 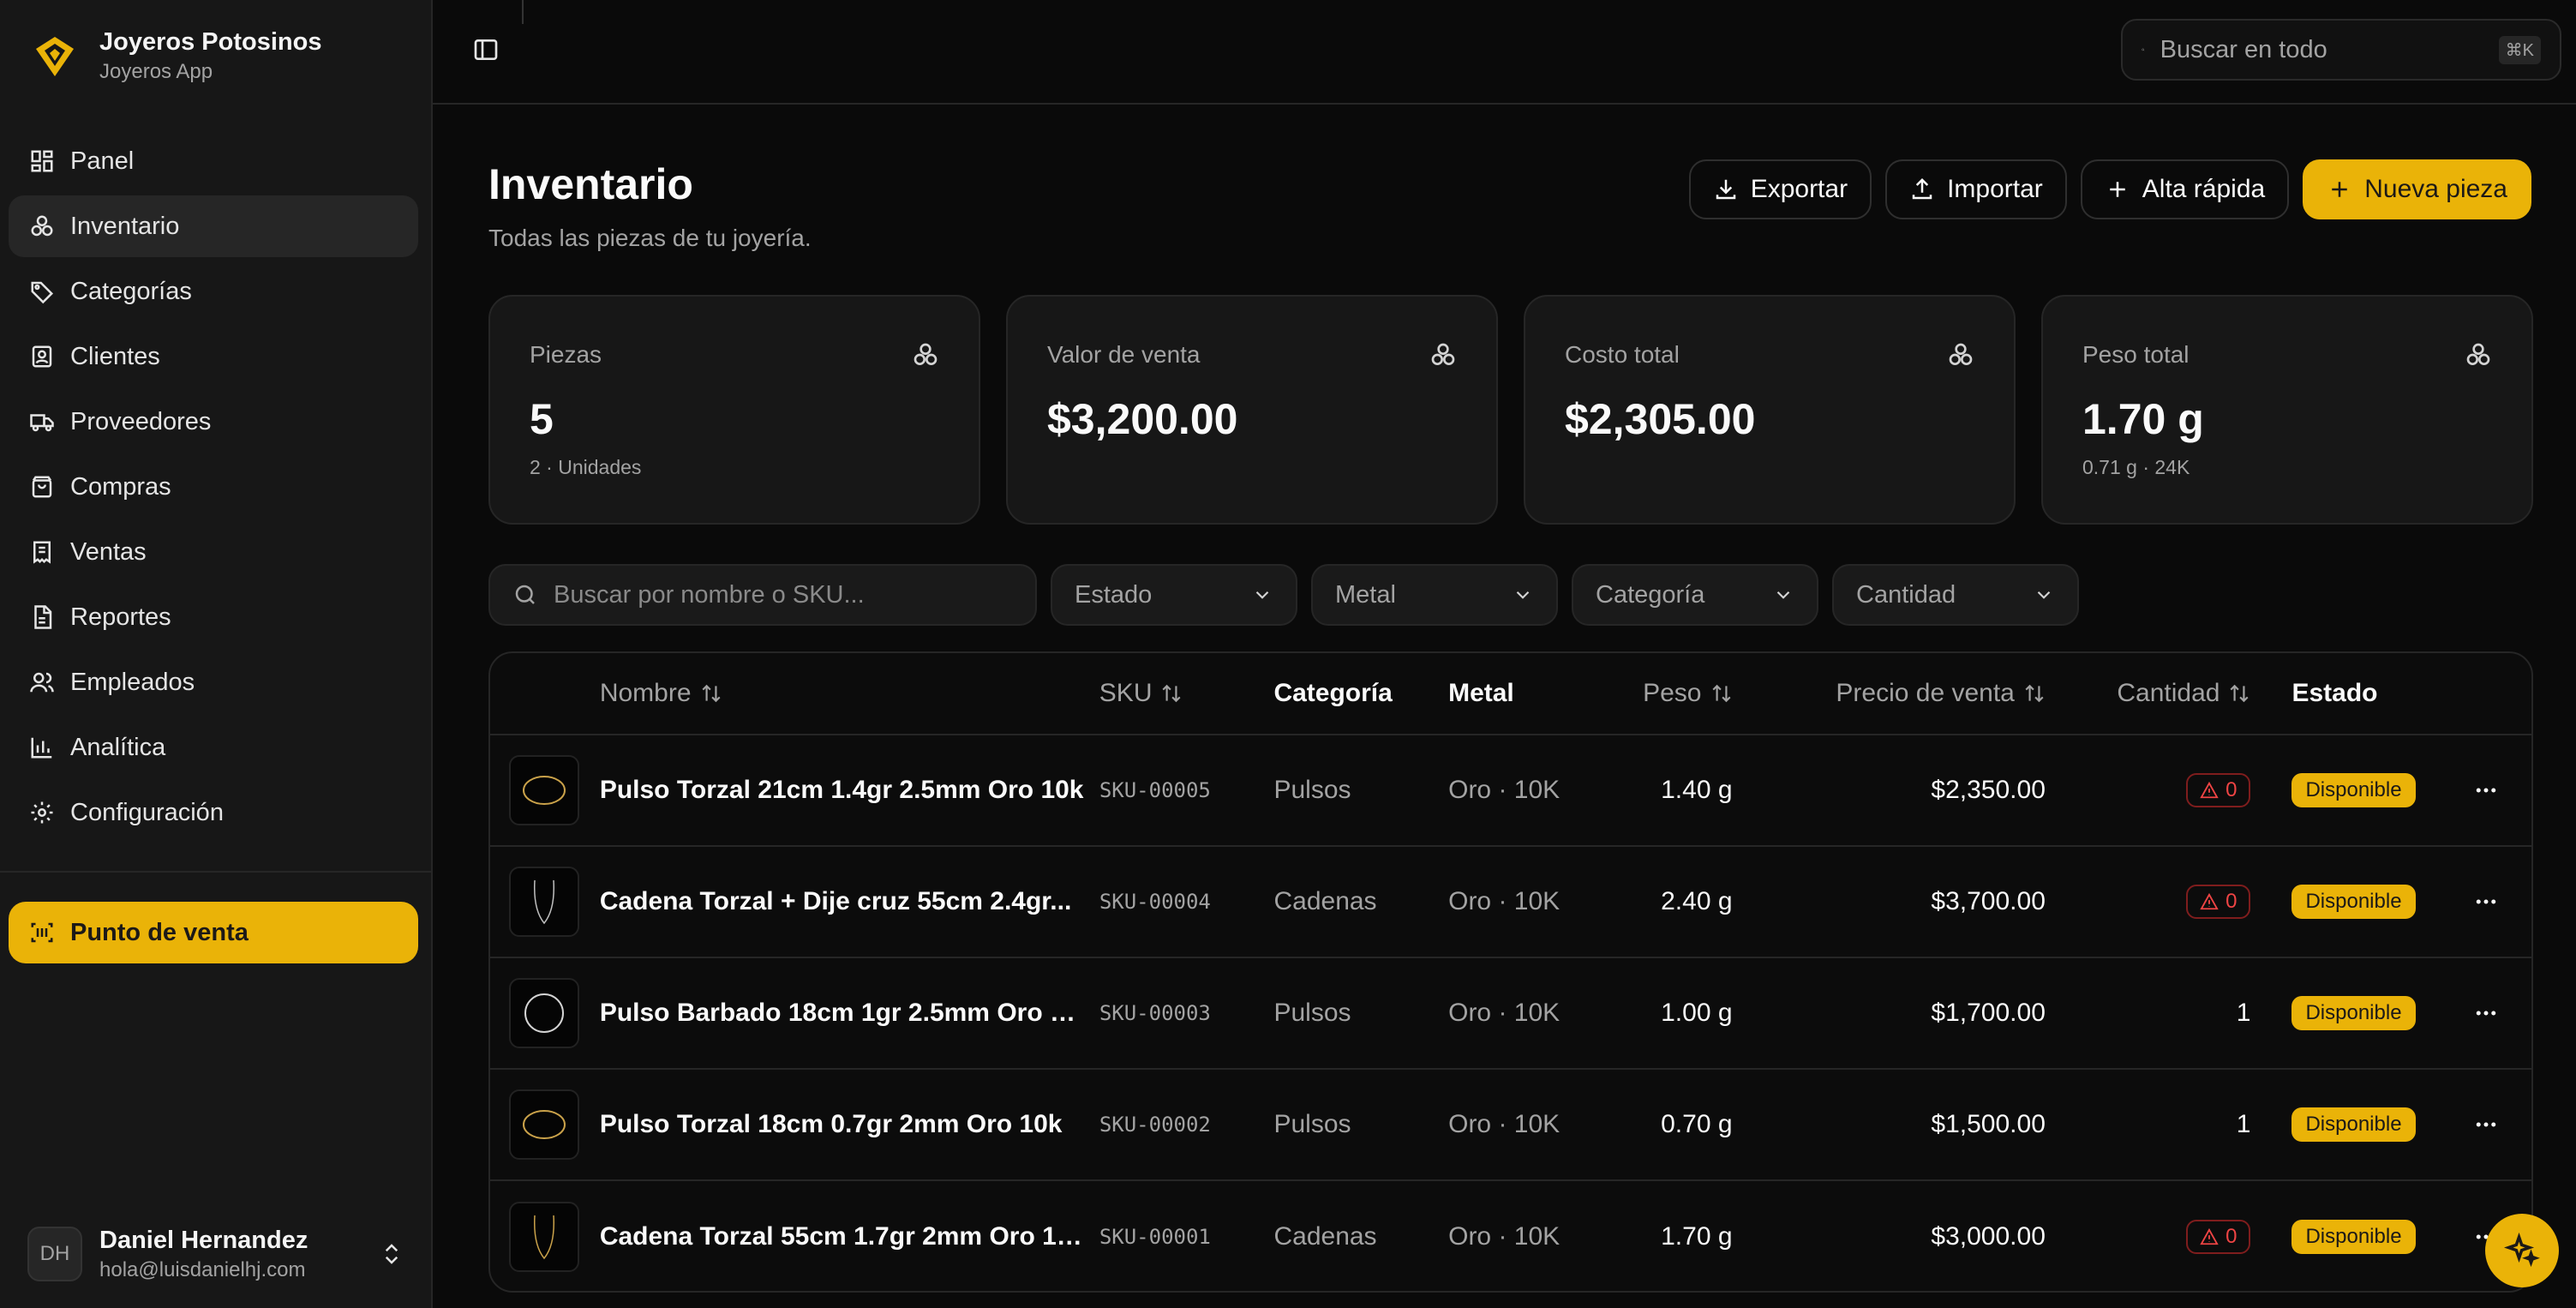 What do you see at coordinates (2417, 189) in the screenshot?
I see `new-piece-button: Nueva pieza` at bounding box center [2417, 189].